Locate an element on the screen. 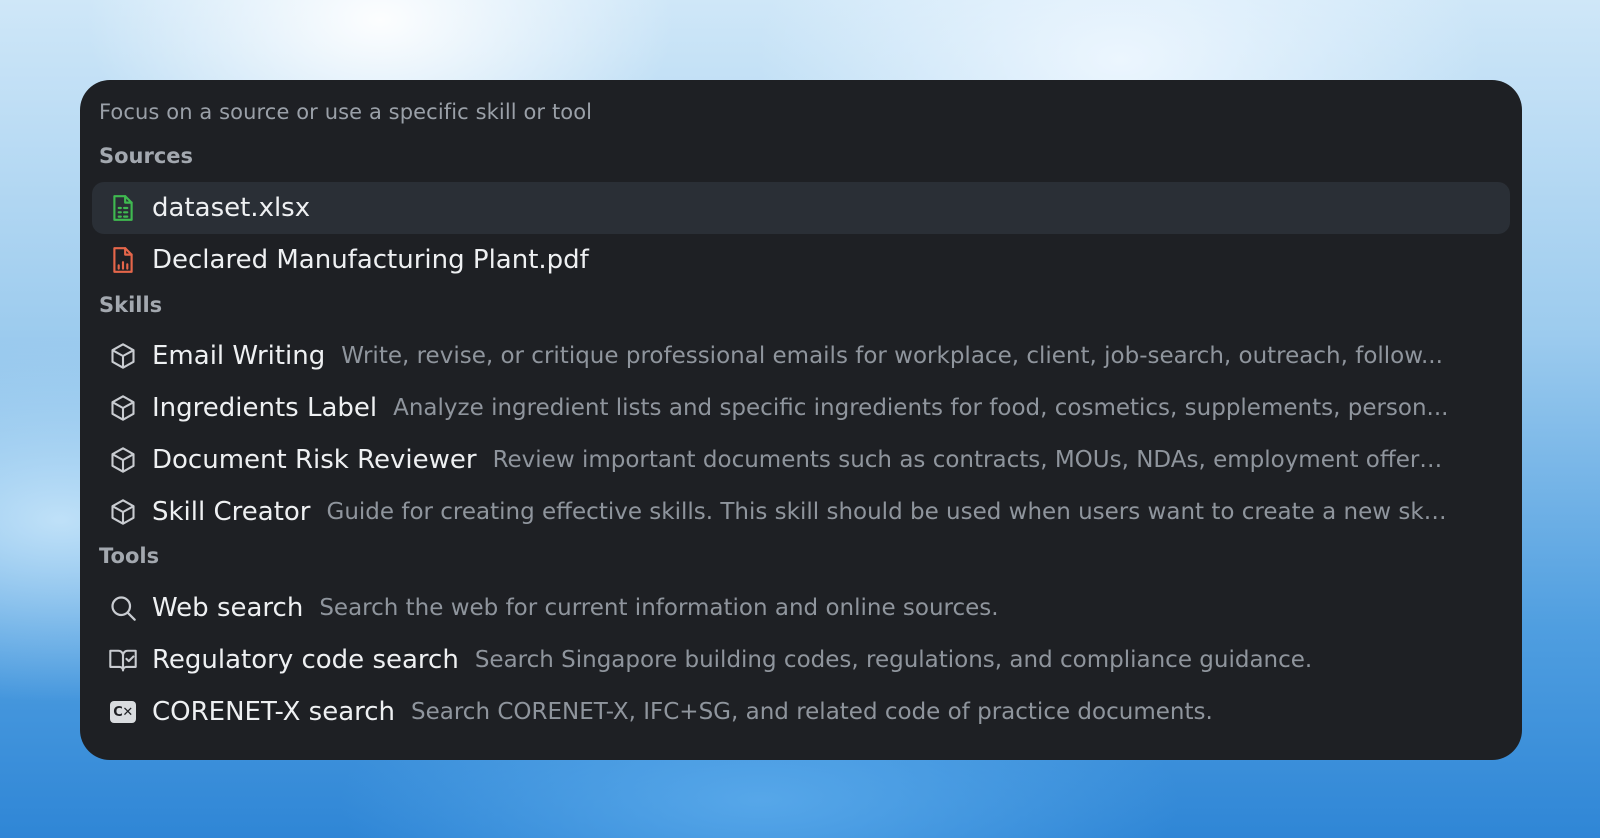 The height and width of the screenshot is (838, 1600). skill-item-label: Skill Creator is located at coordinates (231, 512).